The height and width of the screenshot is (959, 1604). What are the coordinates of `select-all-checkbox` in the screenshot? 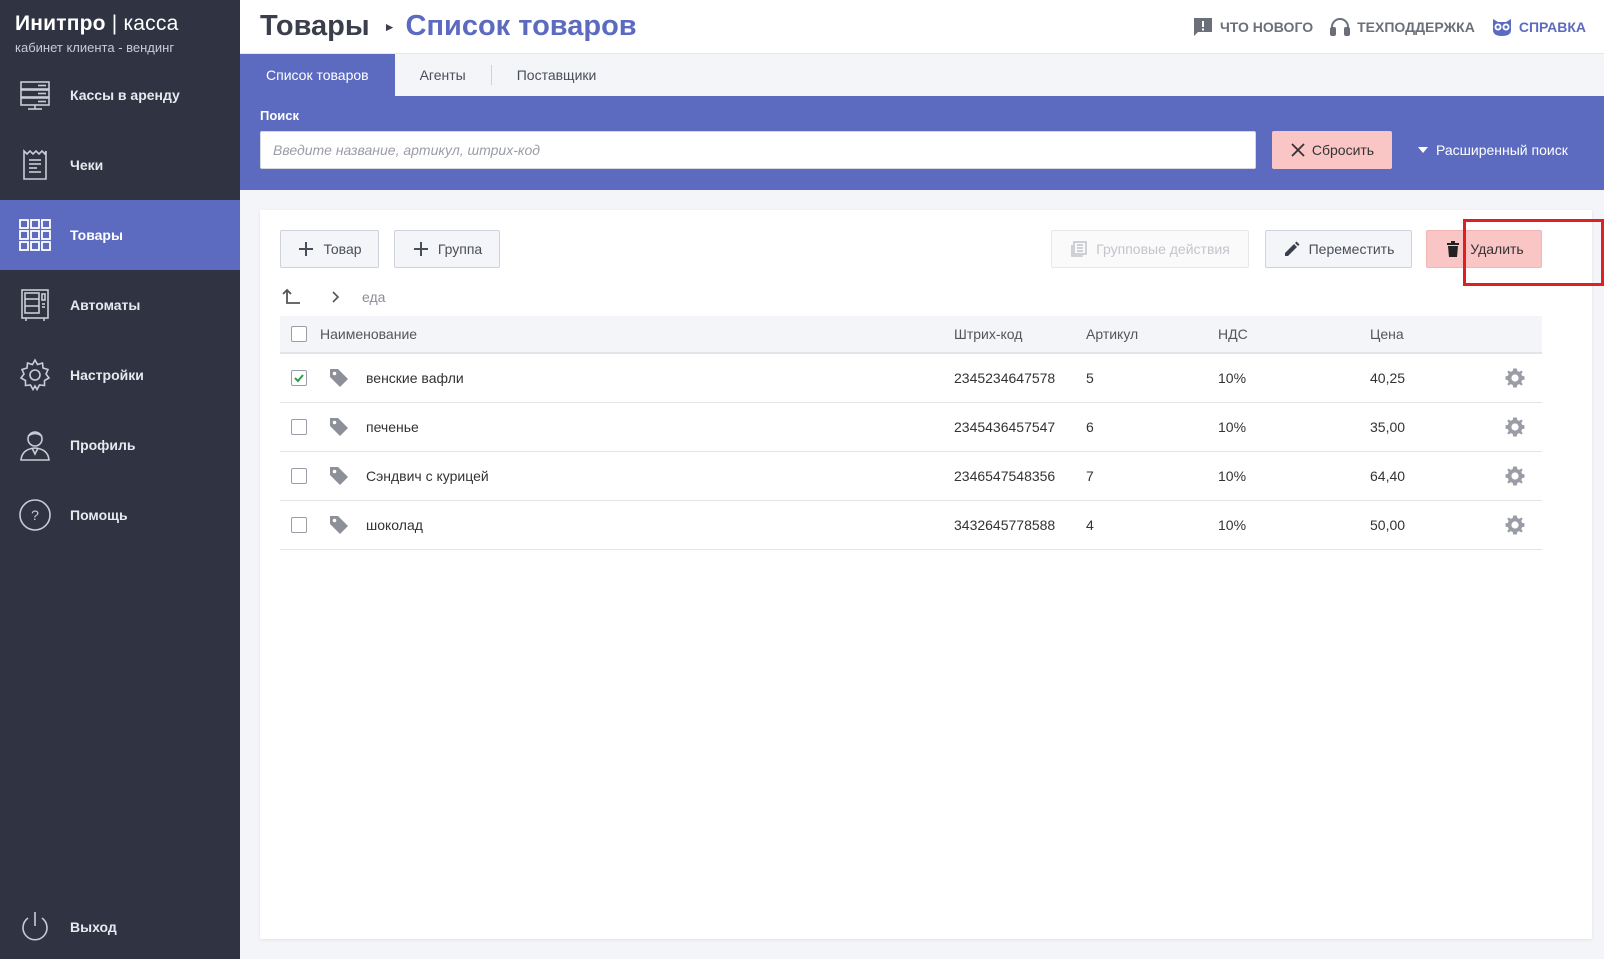 It's located at (299, 334).